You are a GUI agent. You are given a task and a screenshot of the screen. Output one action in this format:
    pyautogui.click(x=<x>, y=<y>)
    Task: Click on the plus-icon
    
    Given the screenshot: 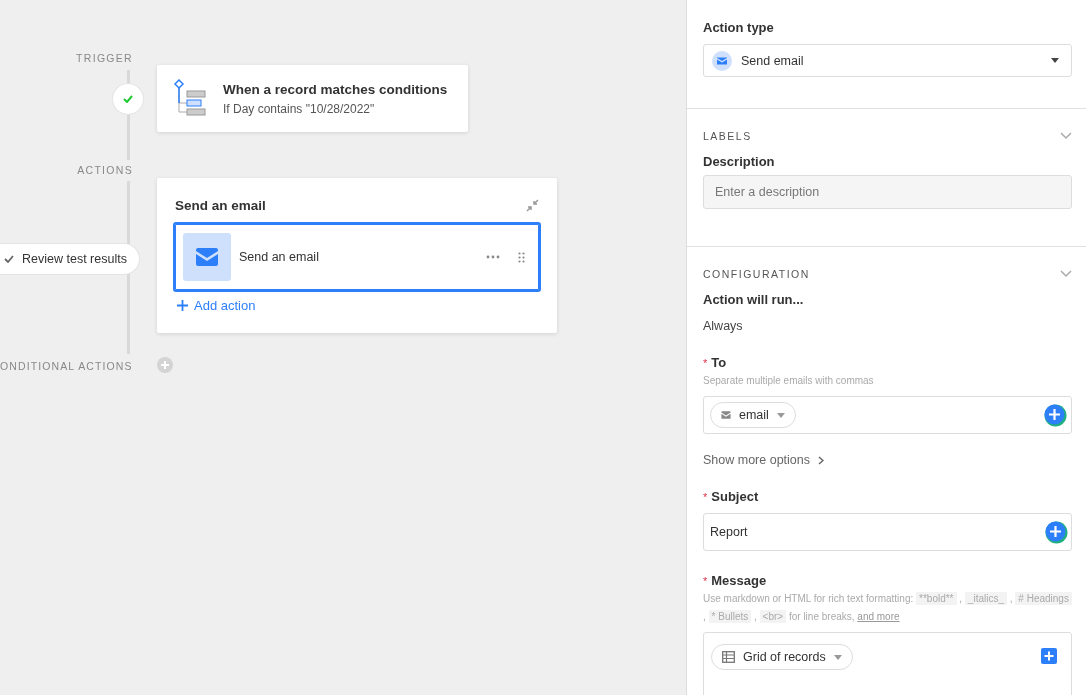 What is the action you would take?
    pyautogui.click(x=182, y=305)
    